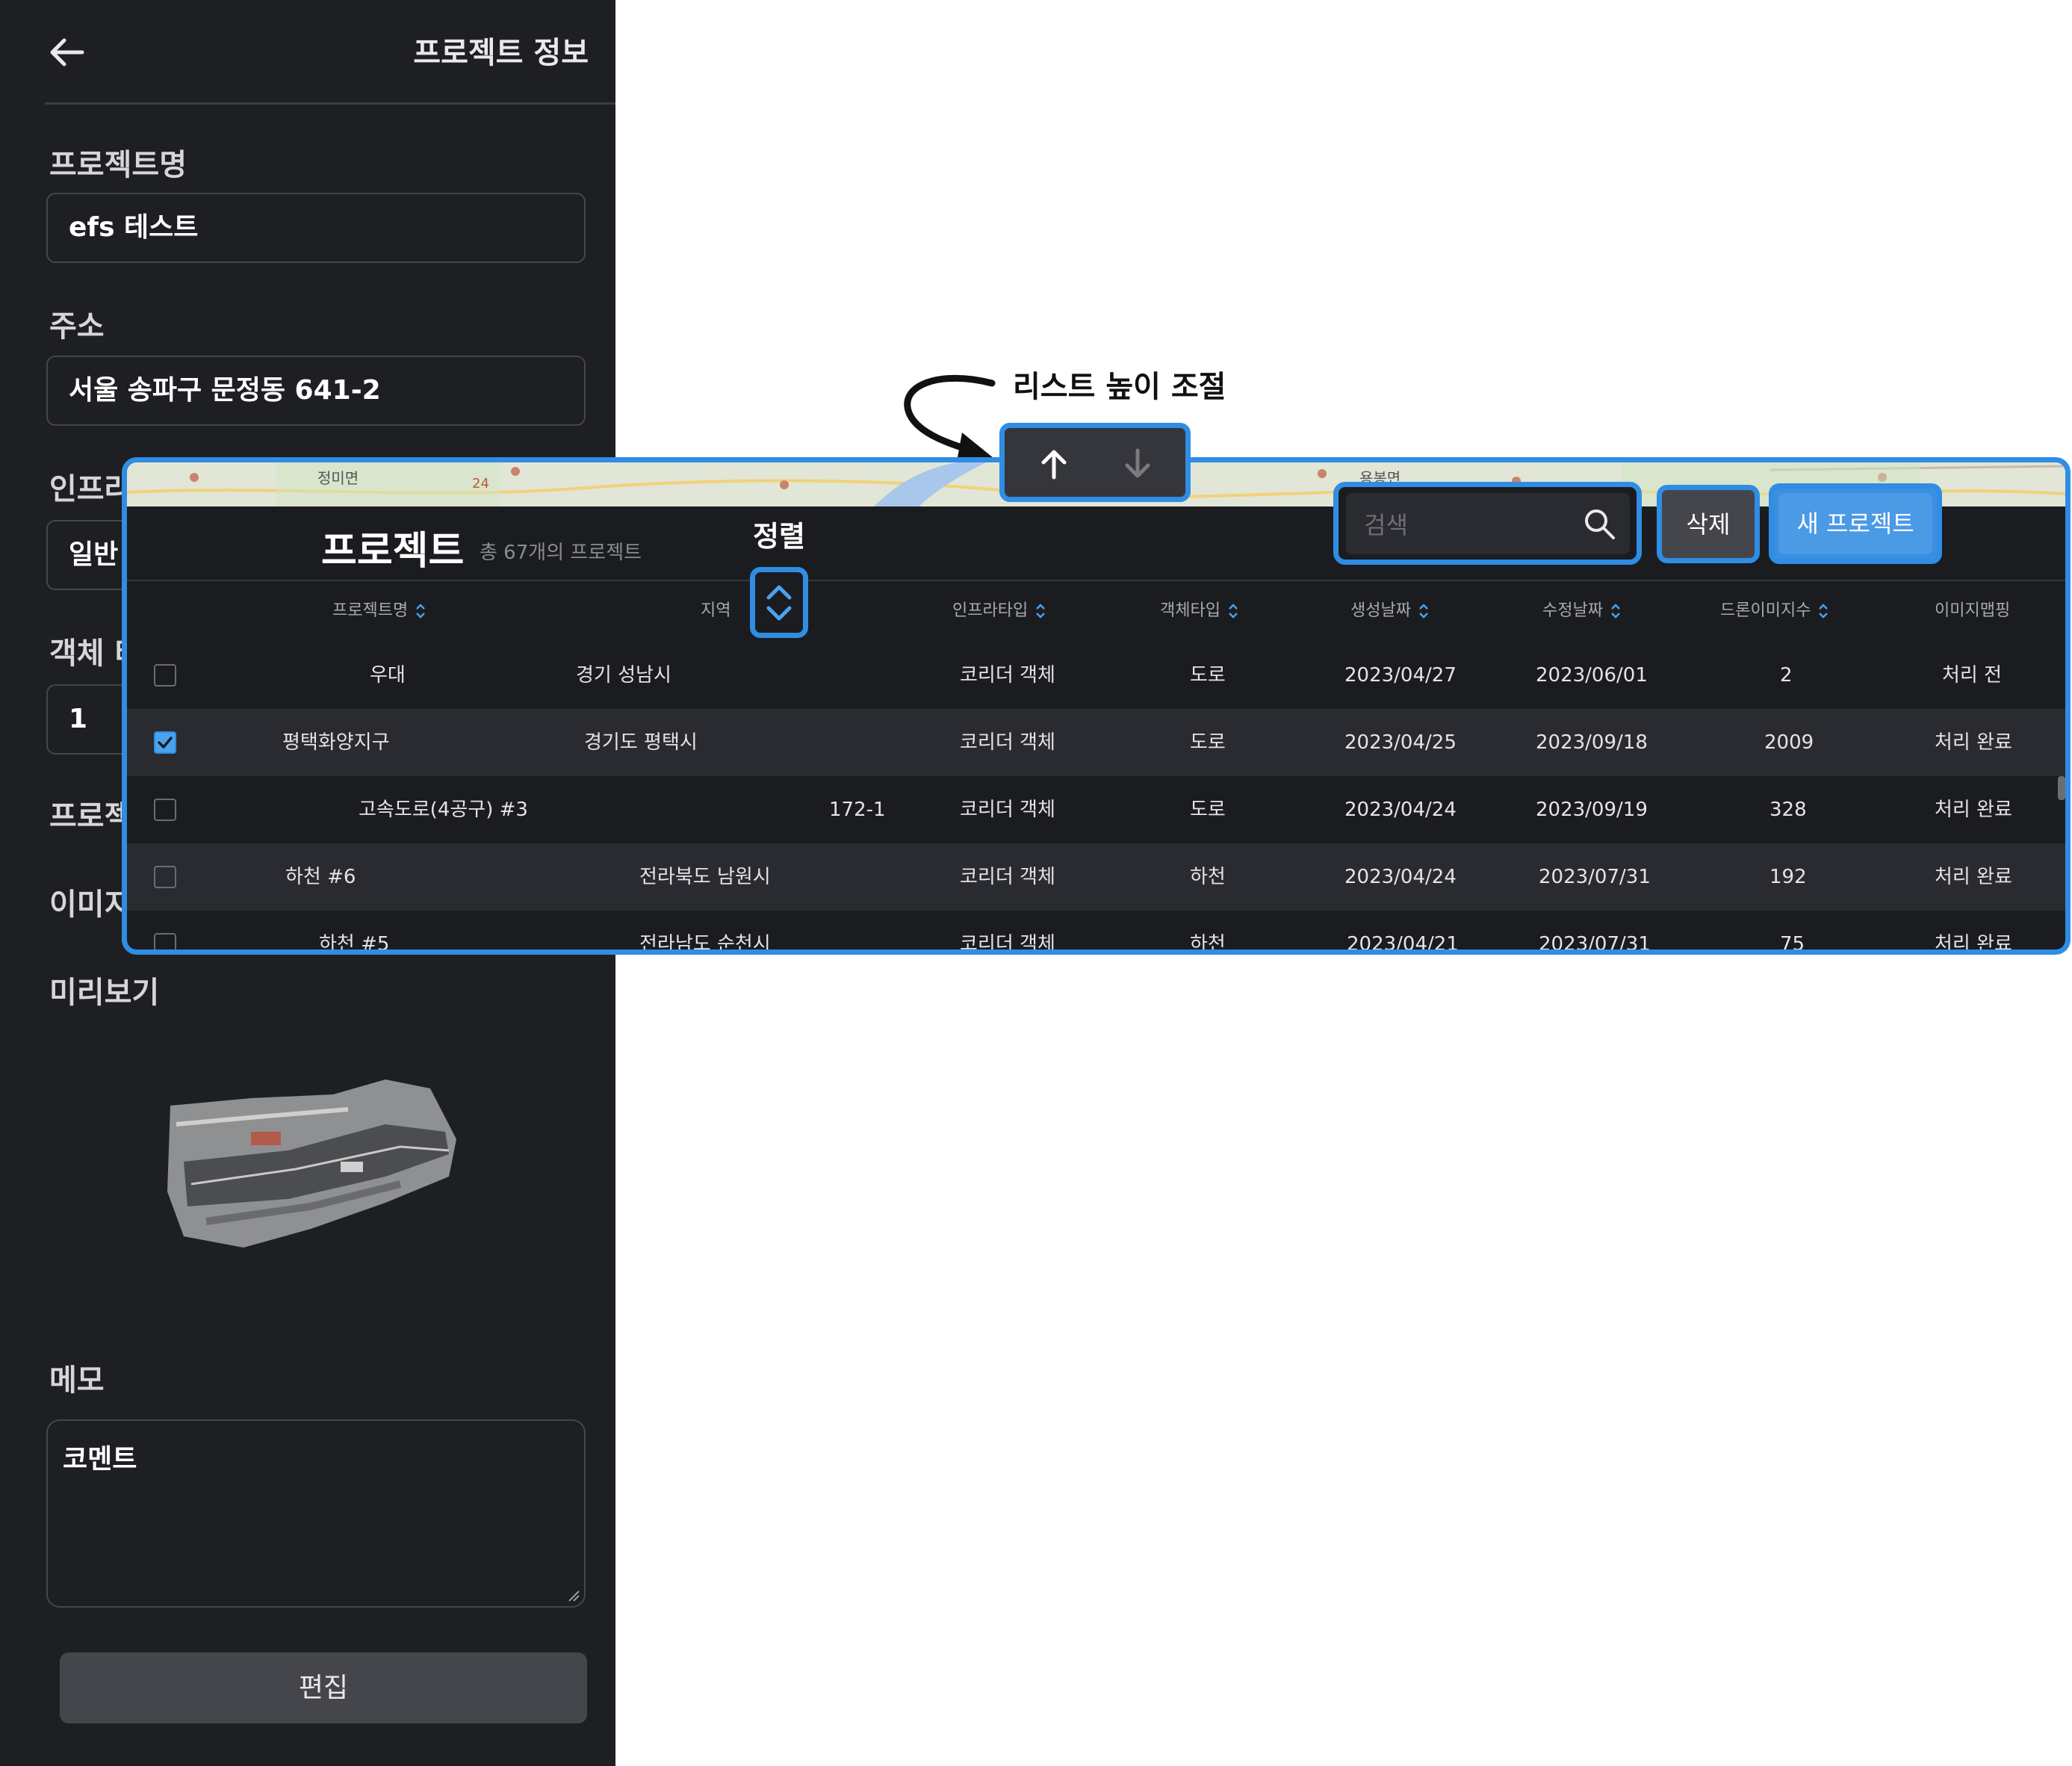 This screenshot has width=2072, height=1766. What do you see at coordinates (705, 877) in the screenshot?
I see `cell-region: 전라북도 남원시` at bounding box center [705, 877].